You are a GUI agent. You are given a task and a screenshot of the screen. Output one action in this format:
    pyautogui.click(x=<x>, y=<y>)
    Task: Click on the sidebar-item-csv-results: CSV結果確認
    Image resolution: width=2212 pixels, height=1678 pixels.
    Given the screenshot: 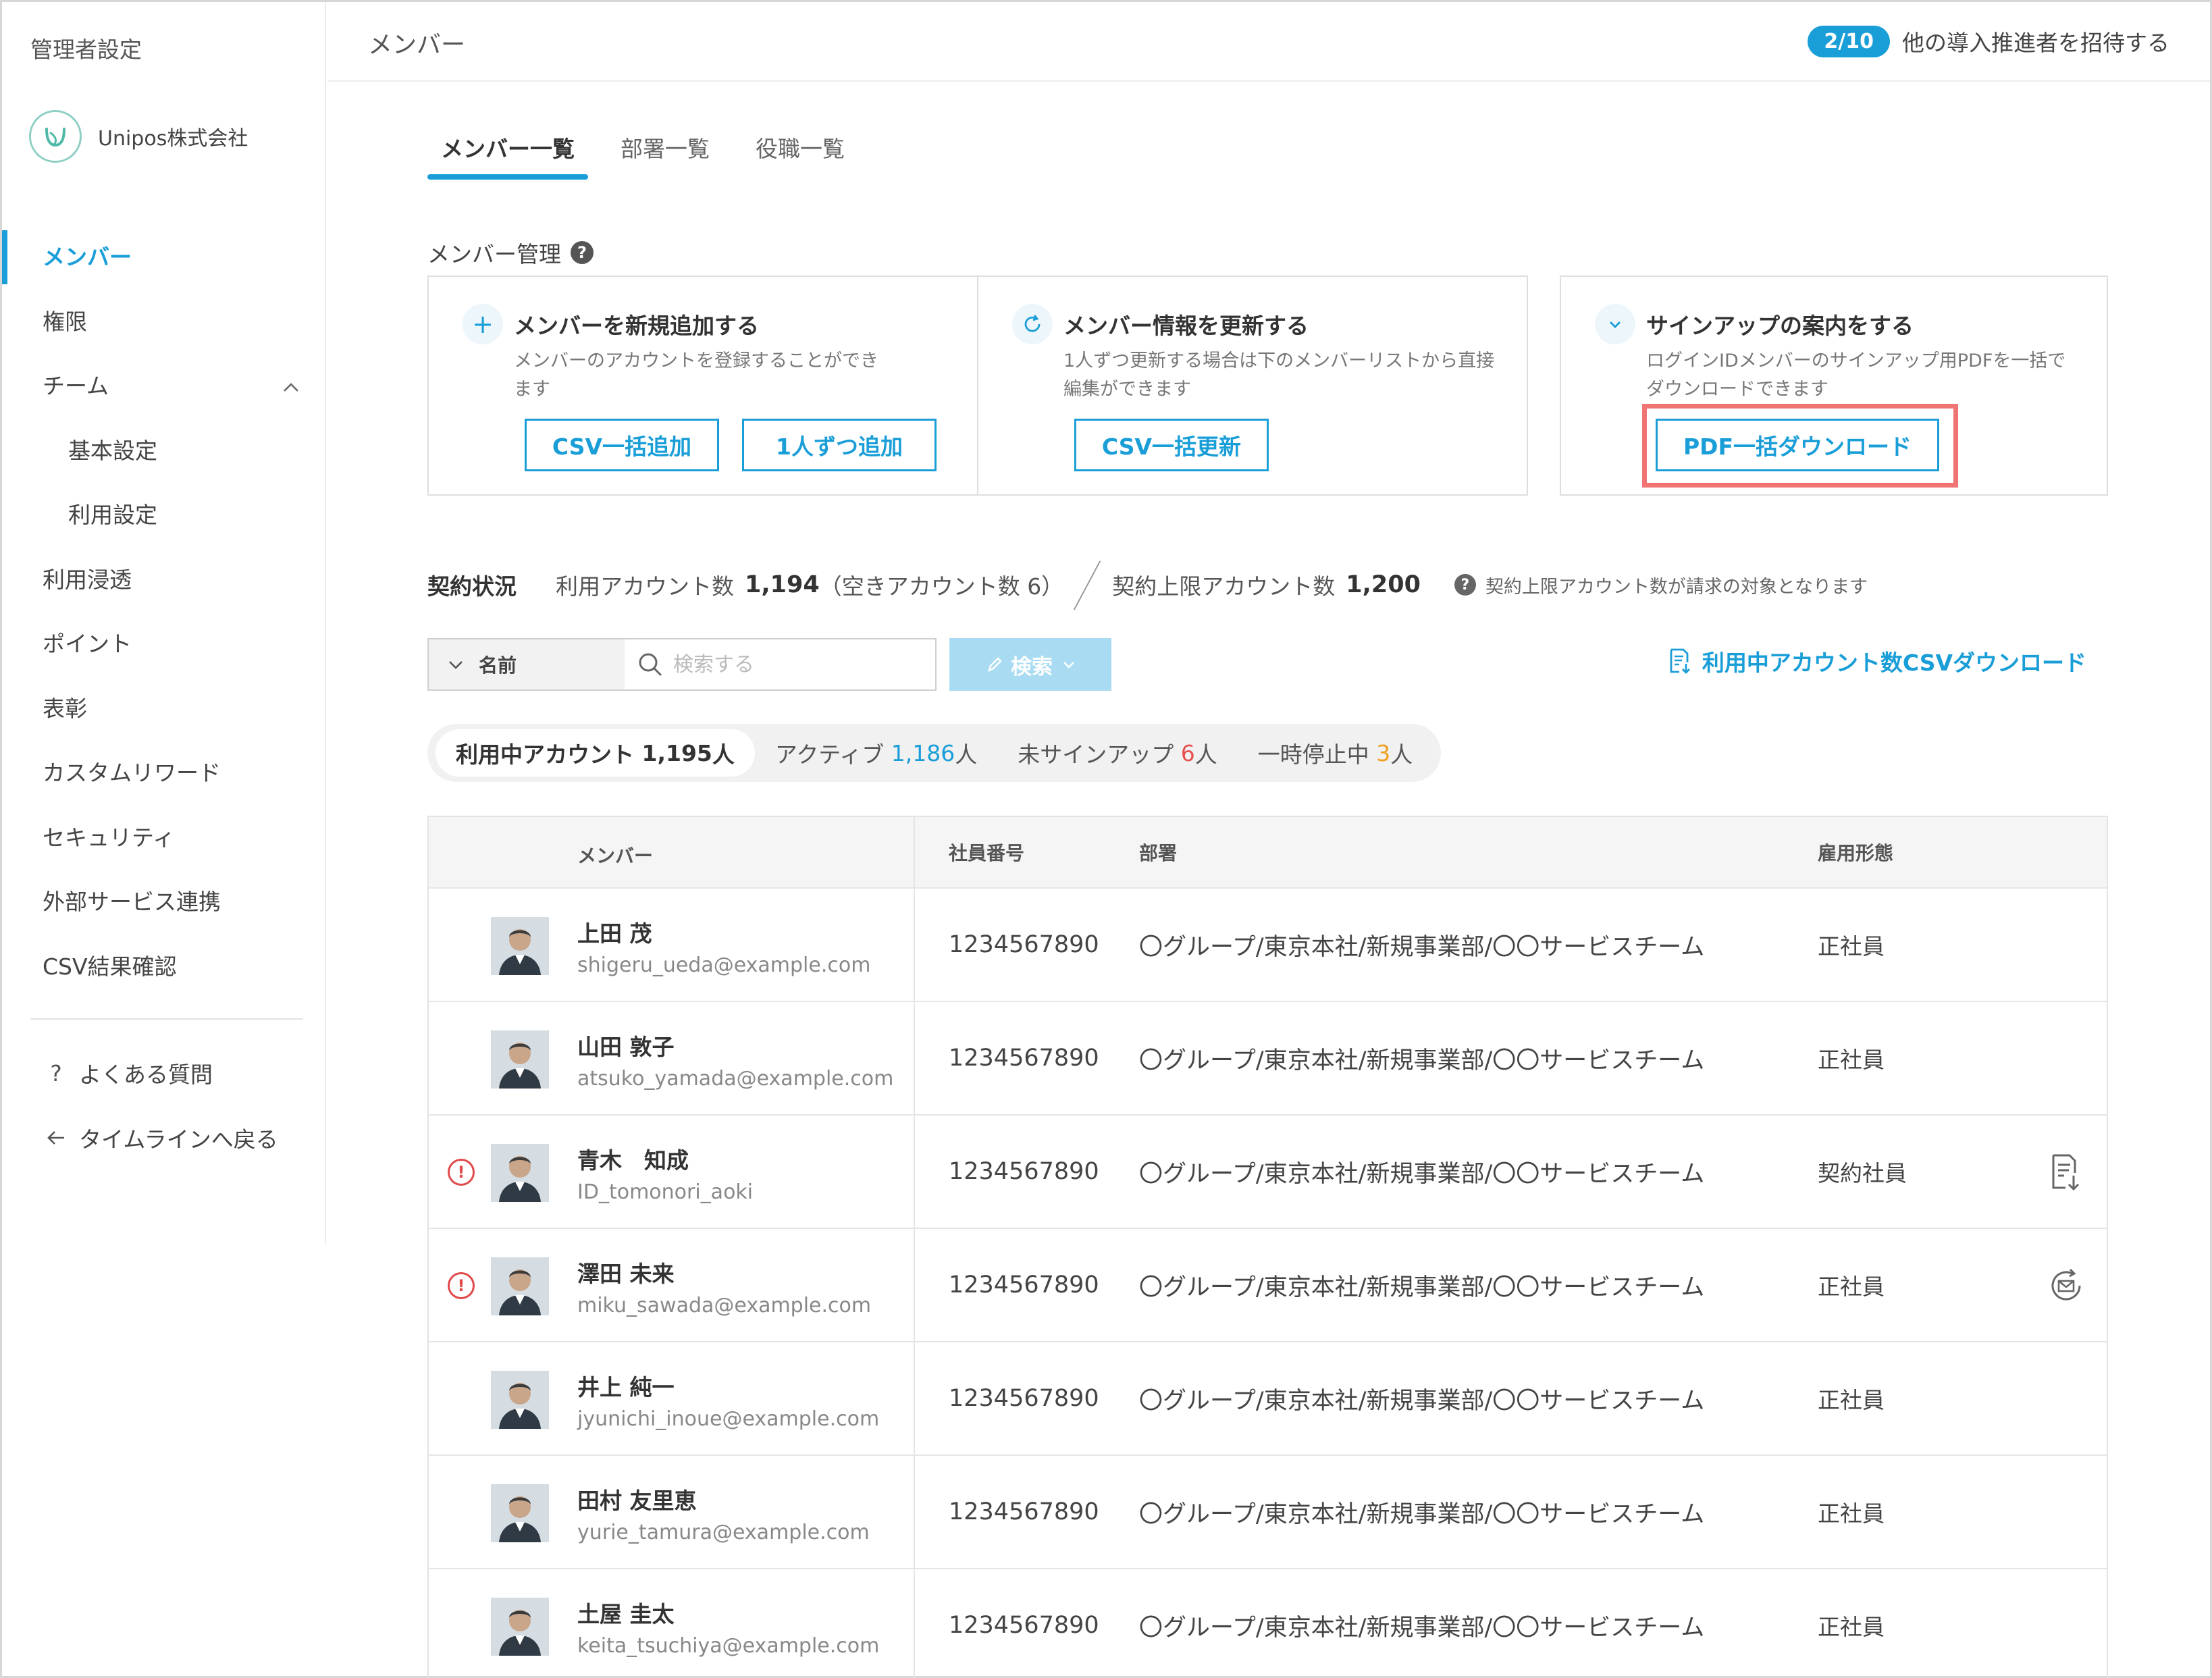 What is the action you would take?
    pyautogui.click(x=164, y=967)
    